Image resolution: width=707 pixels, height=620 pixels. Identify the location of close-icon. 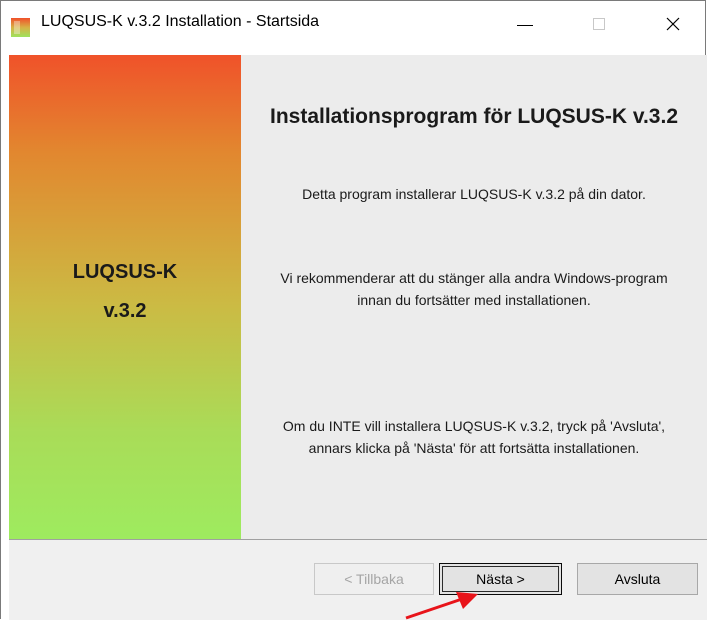
(673, 24).